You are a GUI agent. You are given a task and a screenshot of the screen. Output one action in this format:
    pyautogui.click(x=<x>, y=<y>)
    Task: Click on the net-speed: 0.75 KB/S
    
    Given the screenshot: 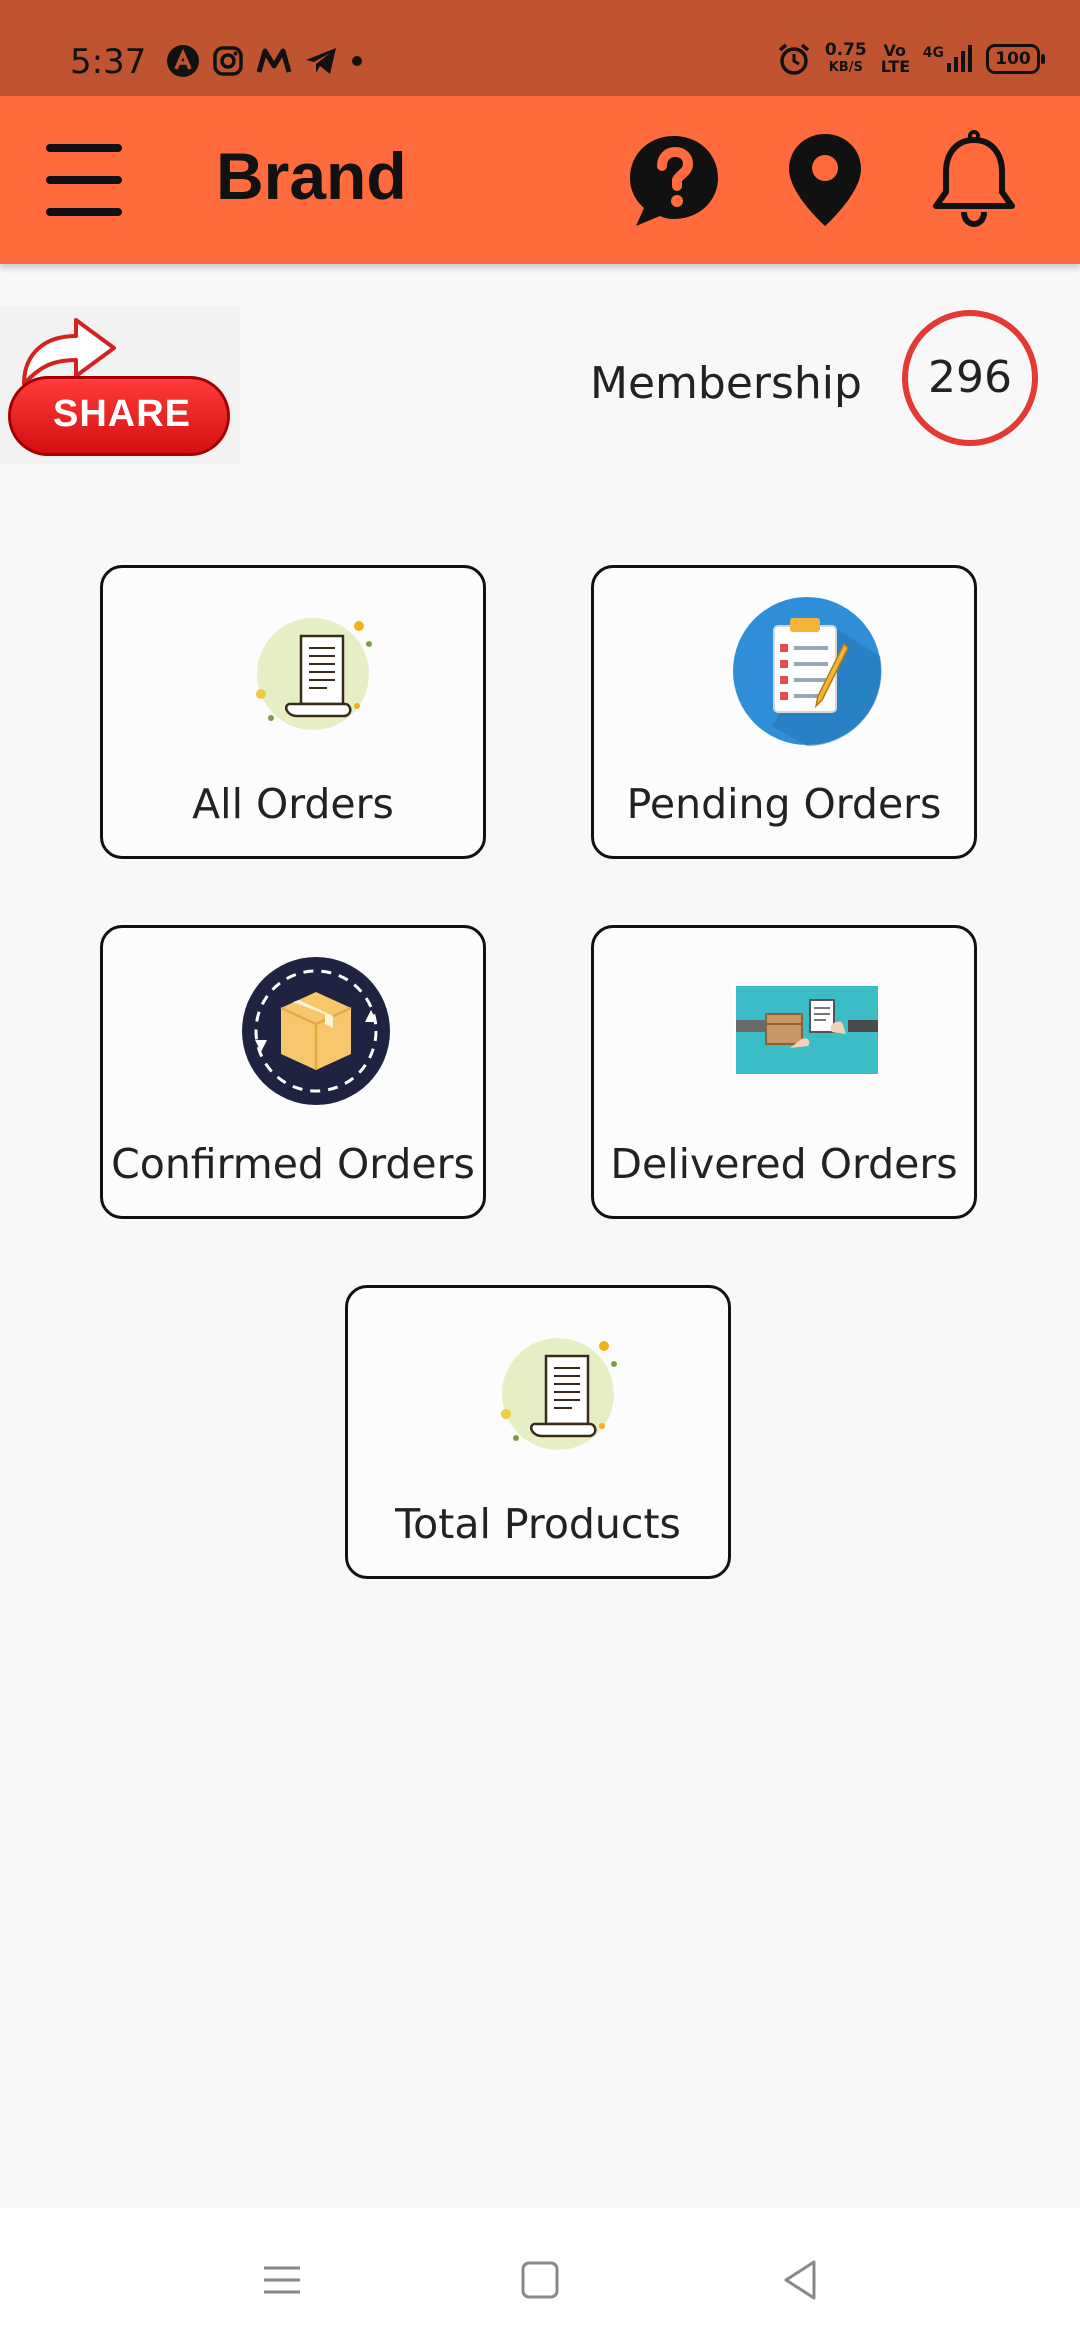 What is the action you would take?
    pyautogui.click(x=846, y=59)
    